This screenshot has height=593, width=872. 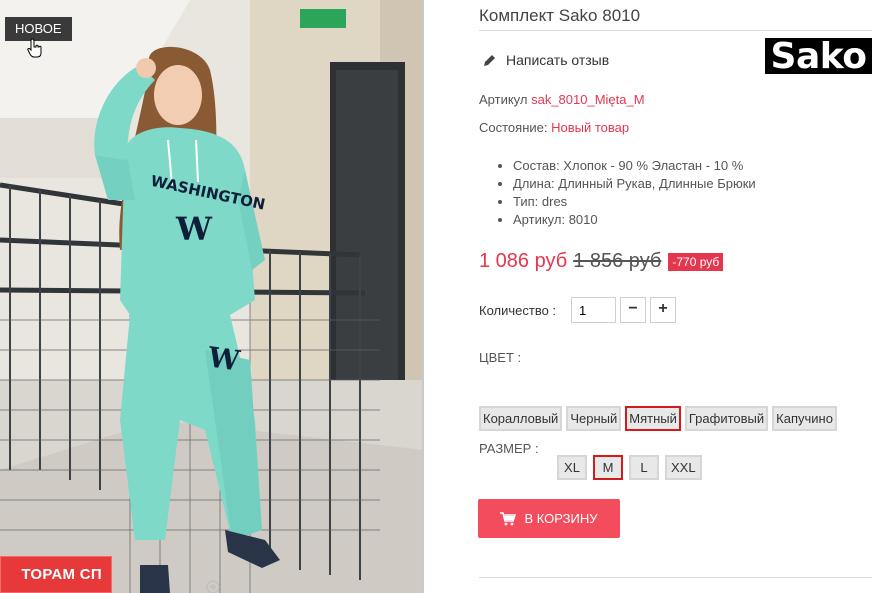 I want to click on price-block: 1 086 руб 1 856 руб -770 руб, so click(x=601, y=261).